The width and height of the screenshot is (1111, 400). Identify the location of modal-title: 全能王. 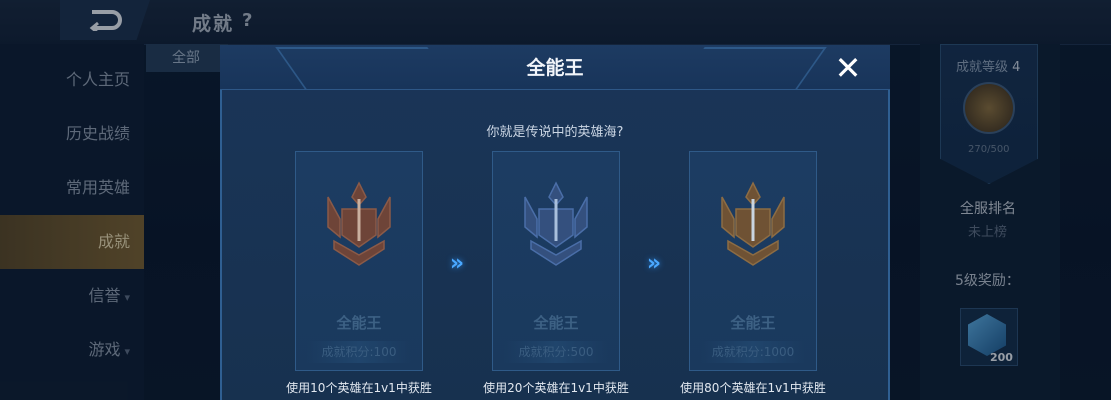
(555, 68).